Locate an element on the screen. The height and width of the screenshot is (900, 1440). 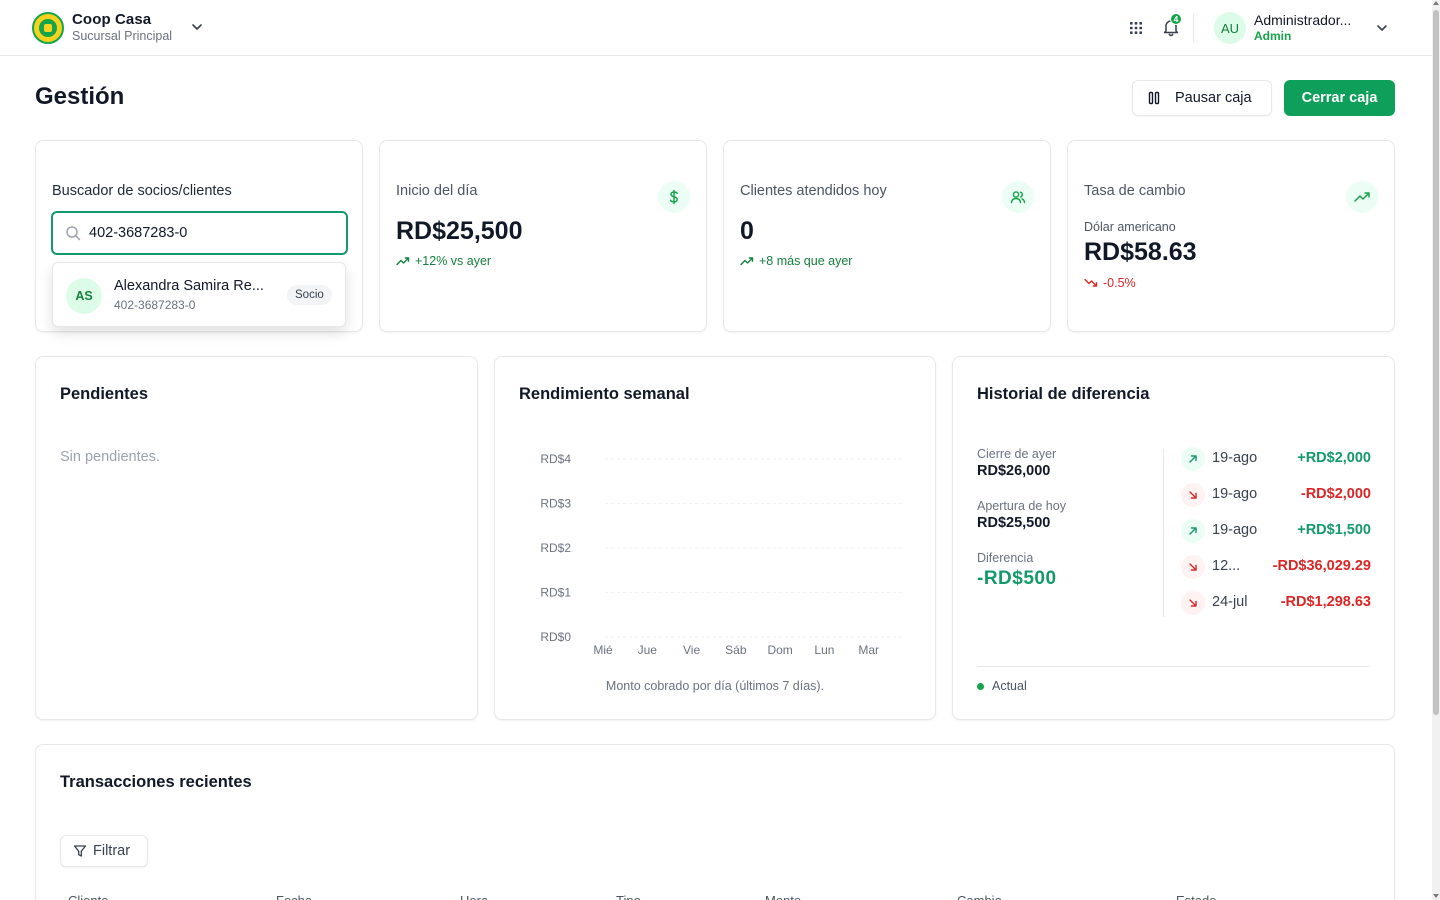
history-row: 19-ago -RD$2,000 is located at coordinates (1276, 495).